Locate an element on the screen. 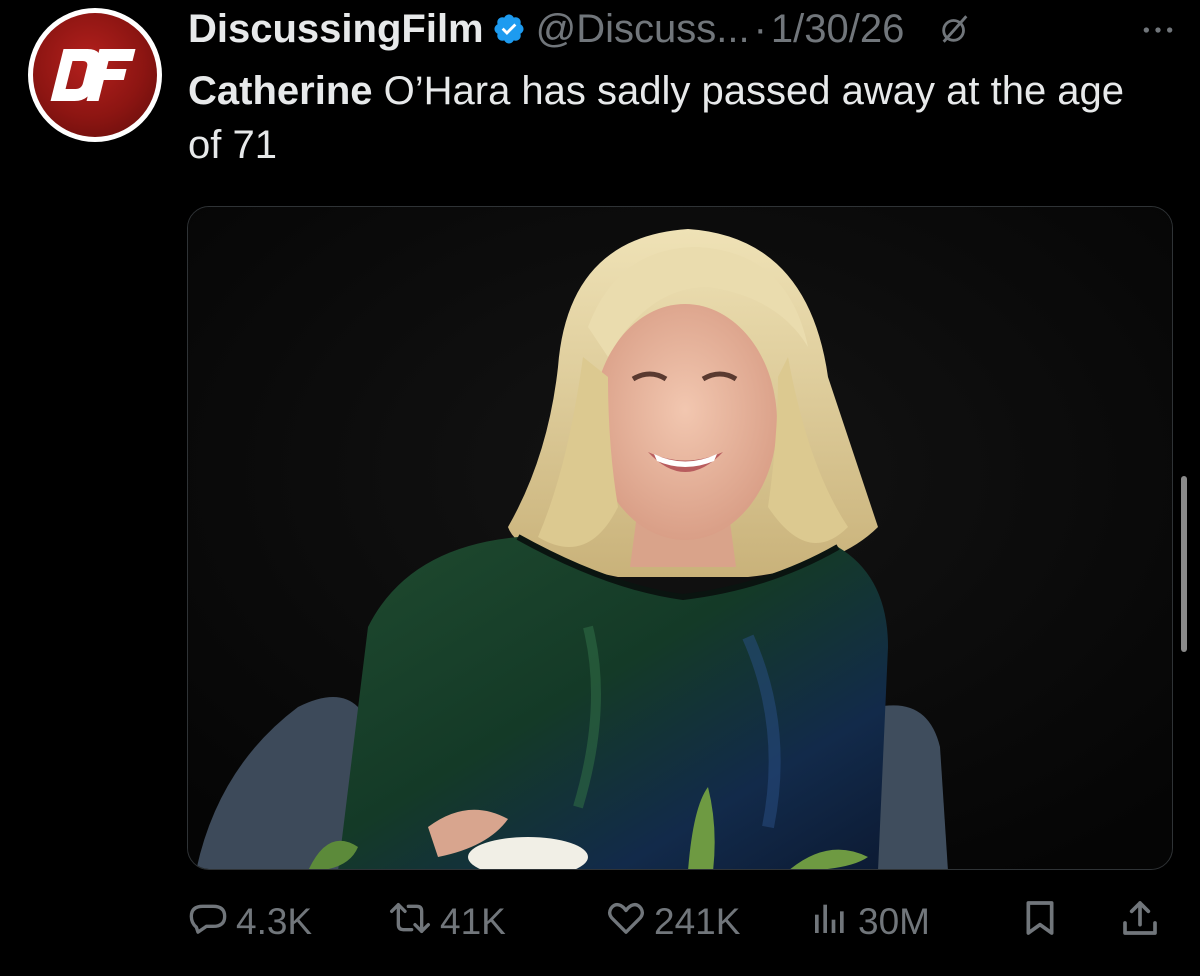 The width and height of the screenshot is (1200, 976). reply-icon is located at coordinates (208, 922).